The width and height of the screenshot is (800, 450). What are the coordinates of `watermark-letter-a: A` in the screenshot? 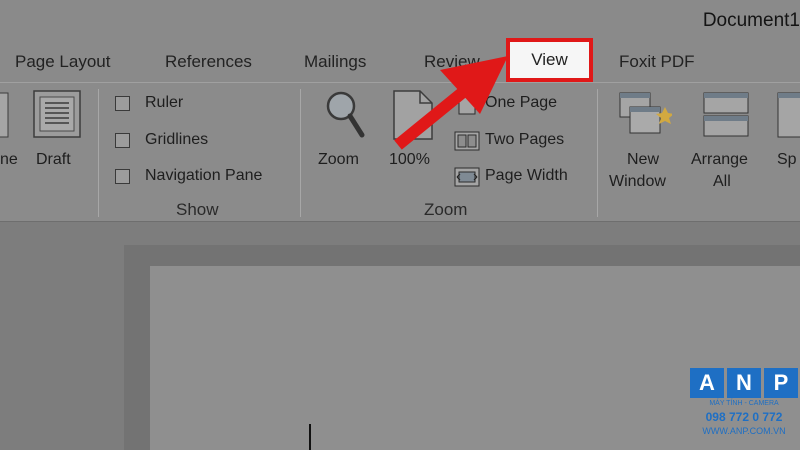 It's located at (707, 383).